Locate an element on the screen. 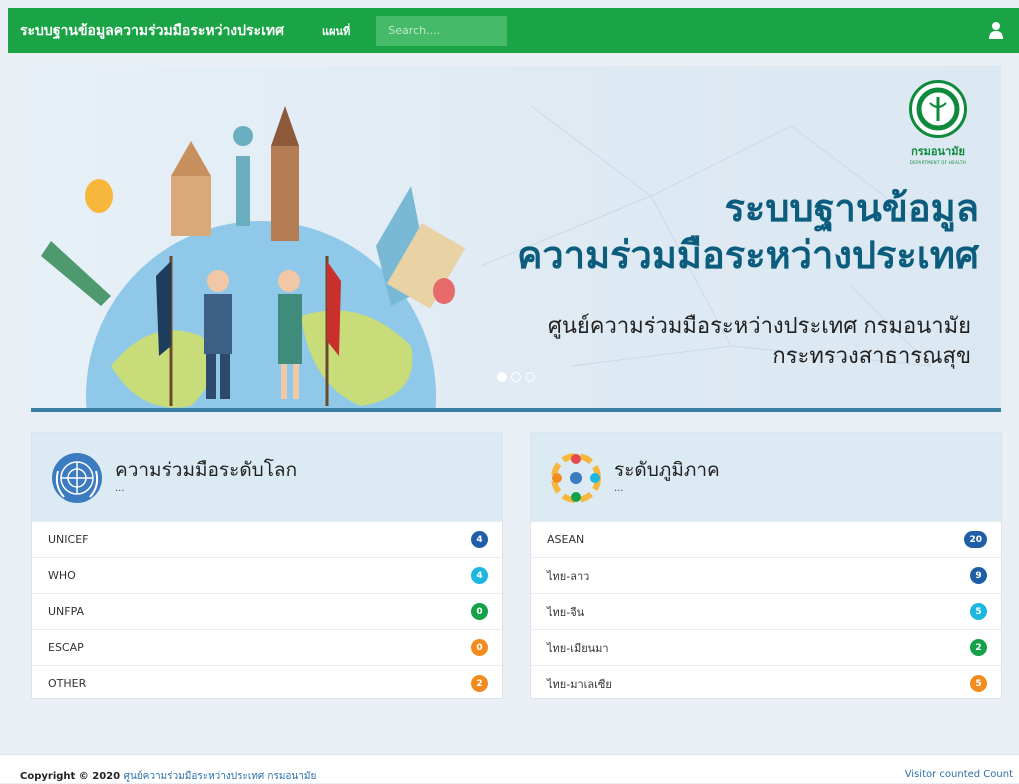  moph-seal-icon is located at coordinates (938, 109).